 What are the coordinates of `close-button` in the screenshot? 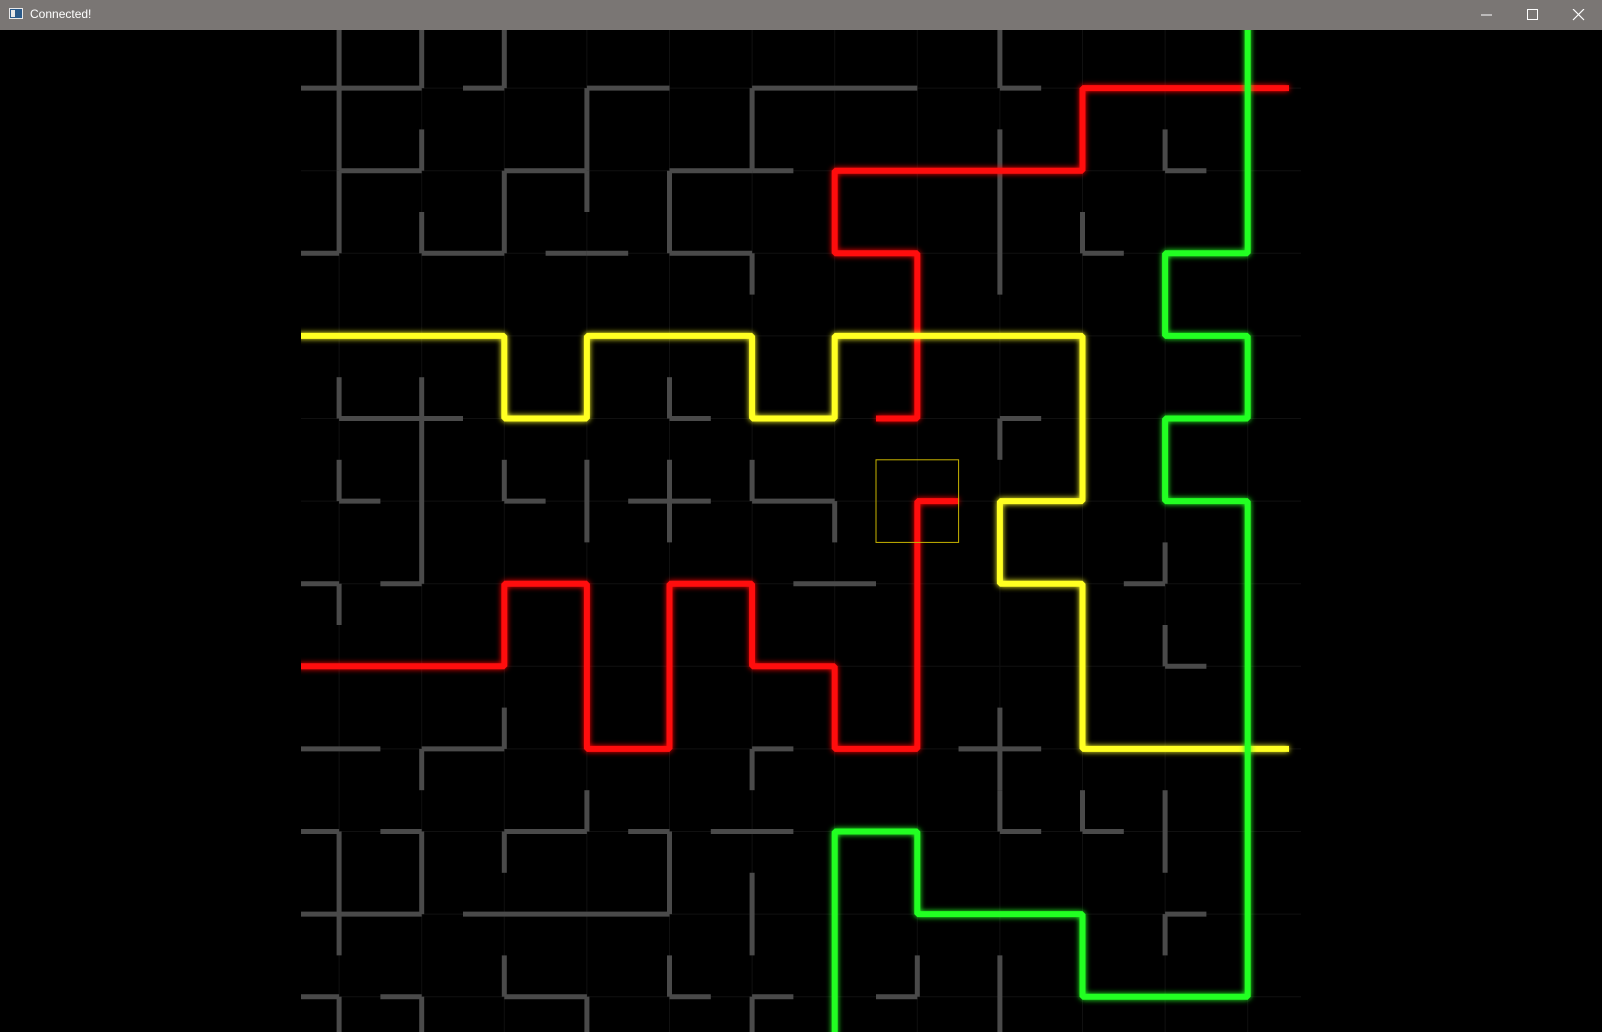 It's located at (1579, 15).